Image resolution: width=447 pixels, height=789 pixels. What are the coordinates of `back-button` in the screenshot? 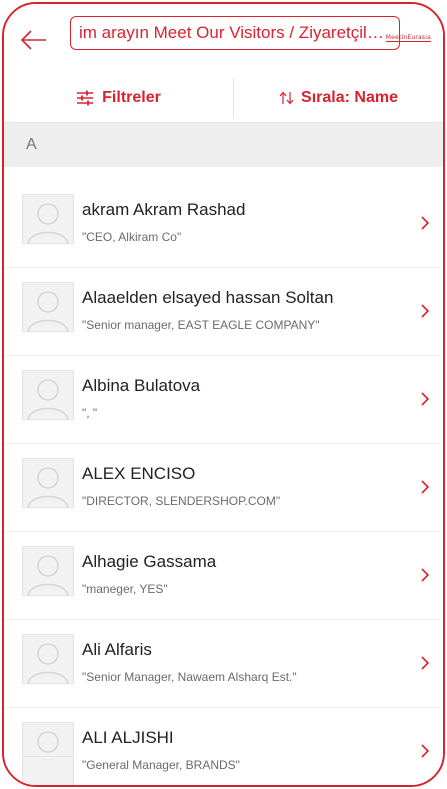 It's located at (34, 40).